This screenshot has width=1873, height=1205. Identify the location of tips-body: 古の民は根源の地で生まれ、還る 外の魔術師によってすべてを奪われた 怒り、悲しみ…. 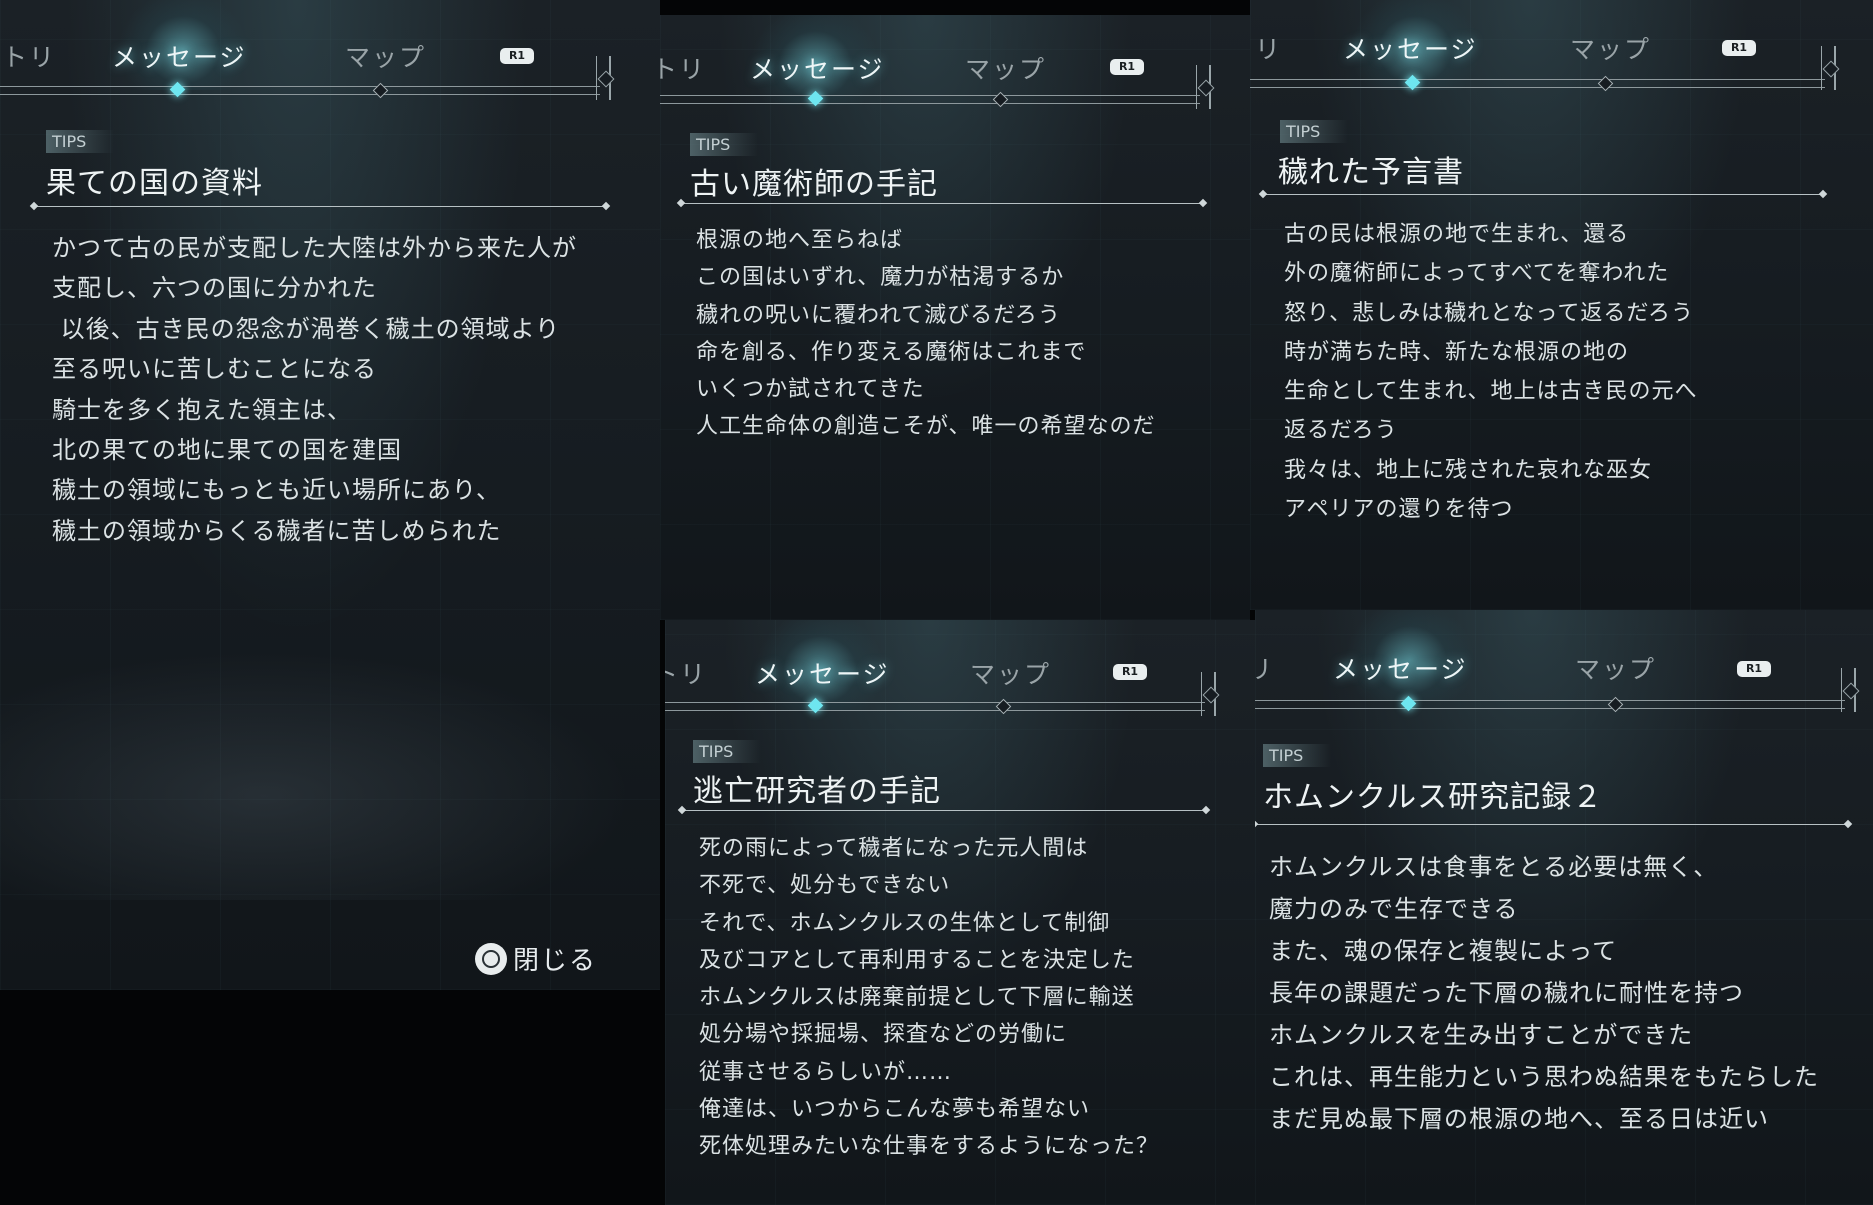
(1491, 372).